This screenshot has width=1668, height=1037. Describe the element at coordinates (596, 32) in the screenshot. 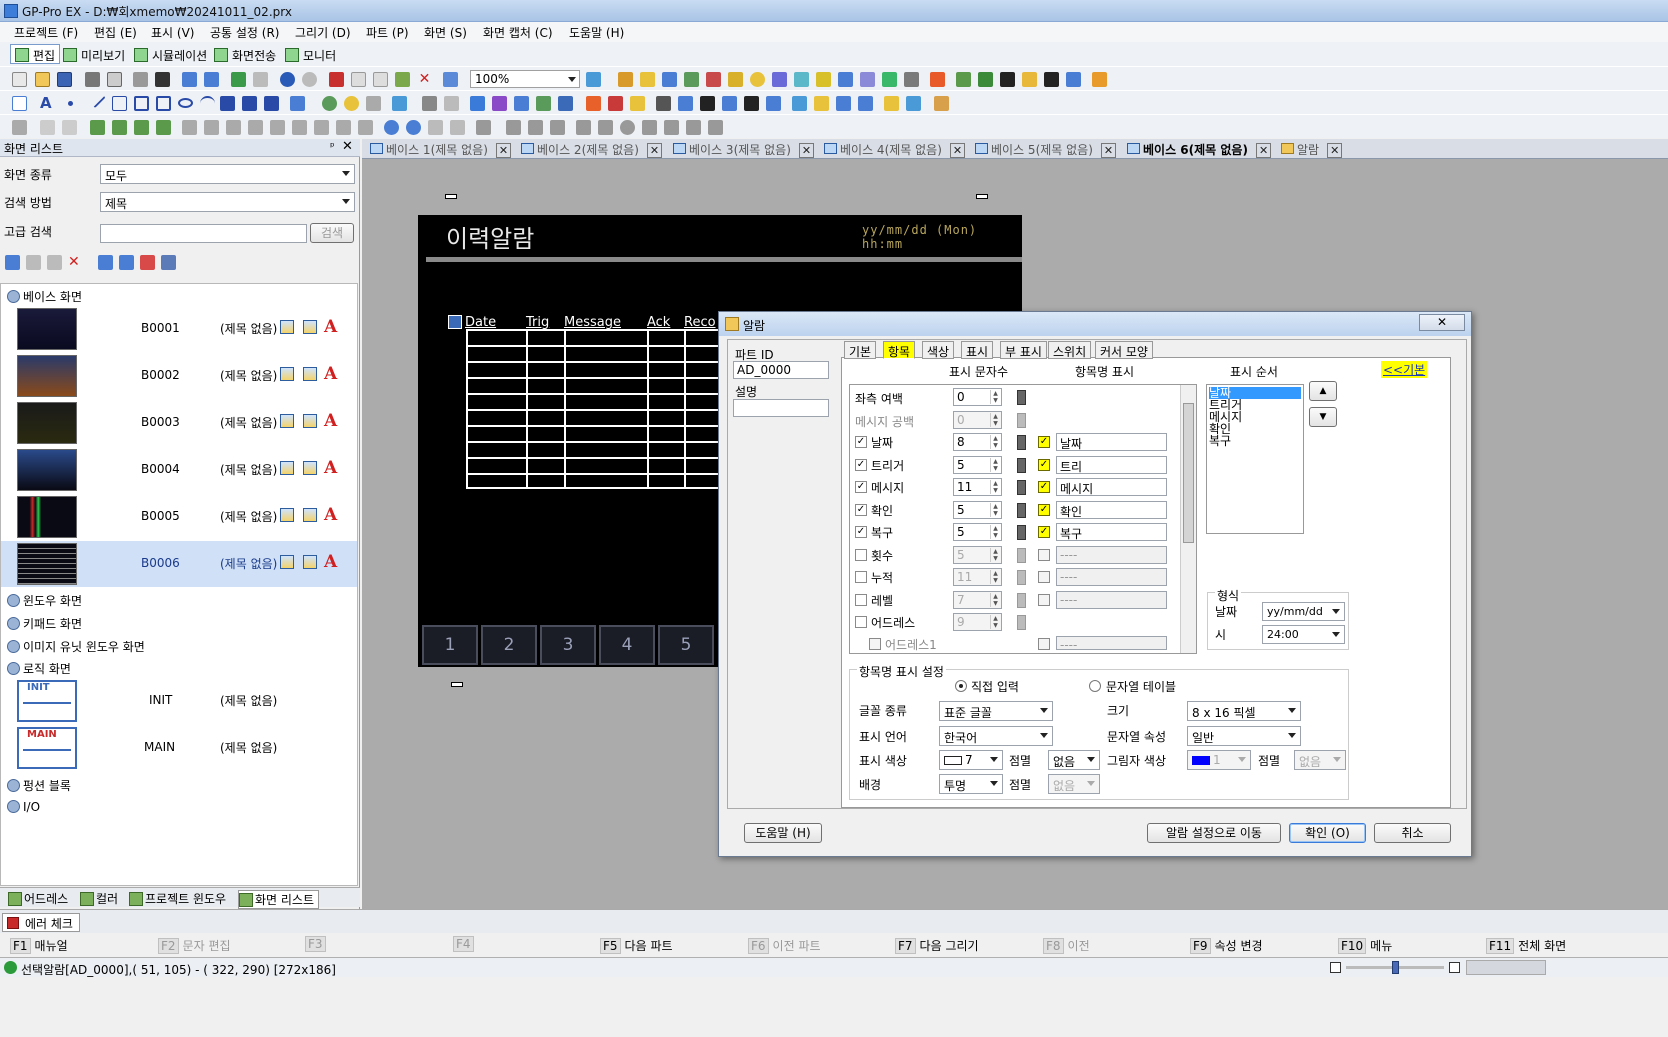

I see `menu-help: 도움말 (H)` at that location.